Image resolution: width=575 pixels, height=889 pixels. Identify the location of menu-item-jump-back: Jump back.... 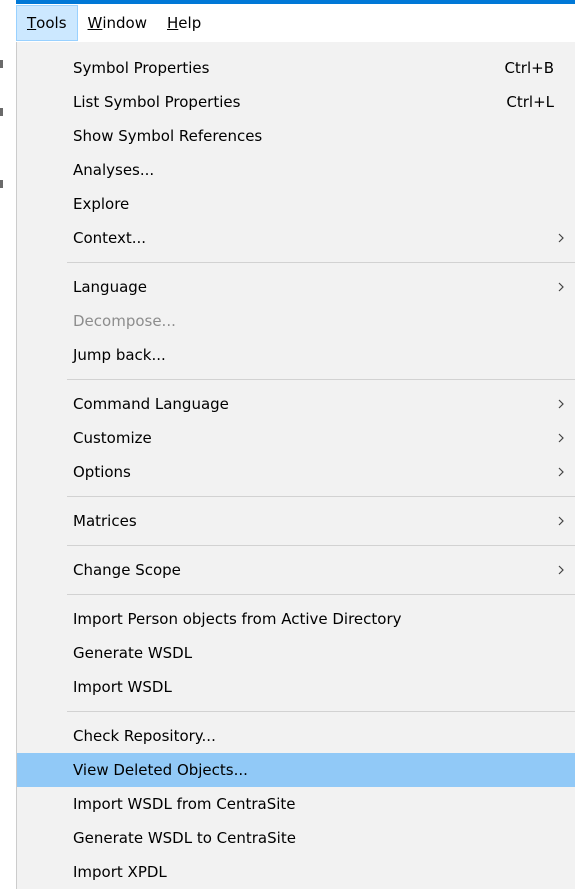
(296, 355).